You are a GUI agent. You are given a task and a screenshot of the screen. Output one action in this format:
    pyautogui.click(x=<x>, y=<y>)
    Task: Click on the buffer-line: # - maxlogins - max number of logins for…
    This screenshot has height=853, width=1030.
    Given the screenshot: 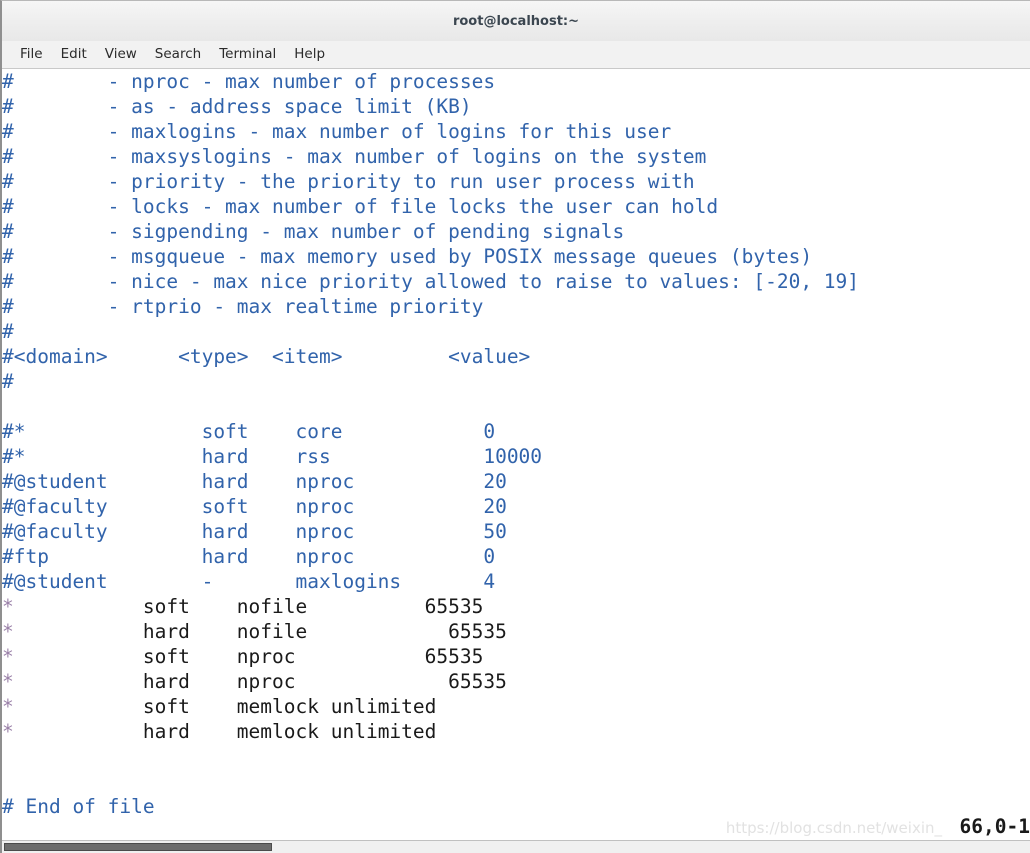 What is the action you would take?
    pyautogui.click(x=516, y=131)
    